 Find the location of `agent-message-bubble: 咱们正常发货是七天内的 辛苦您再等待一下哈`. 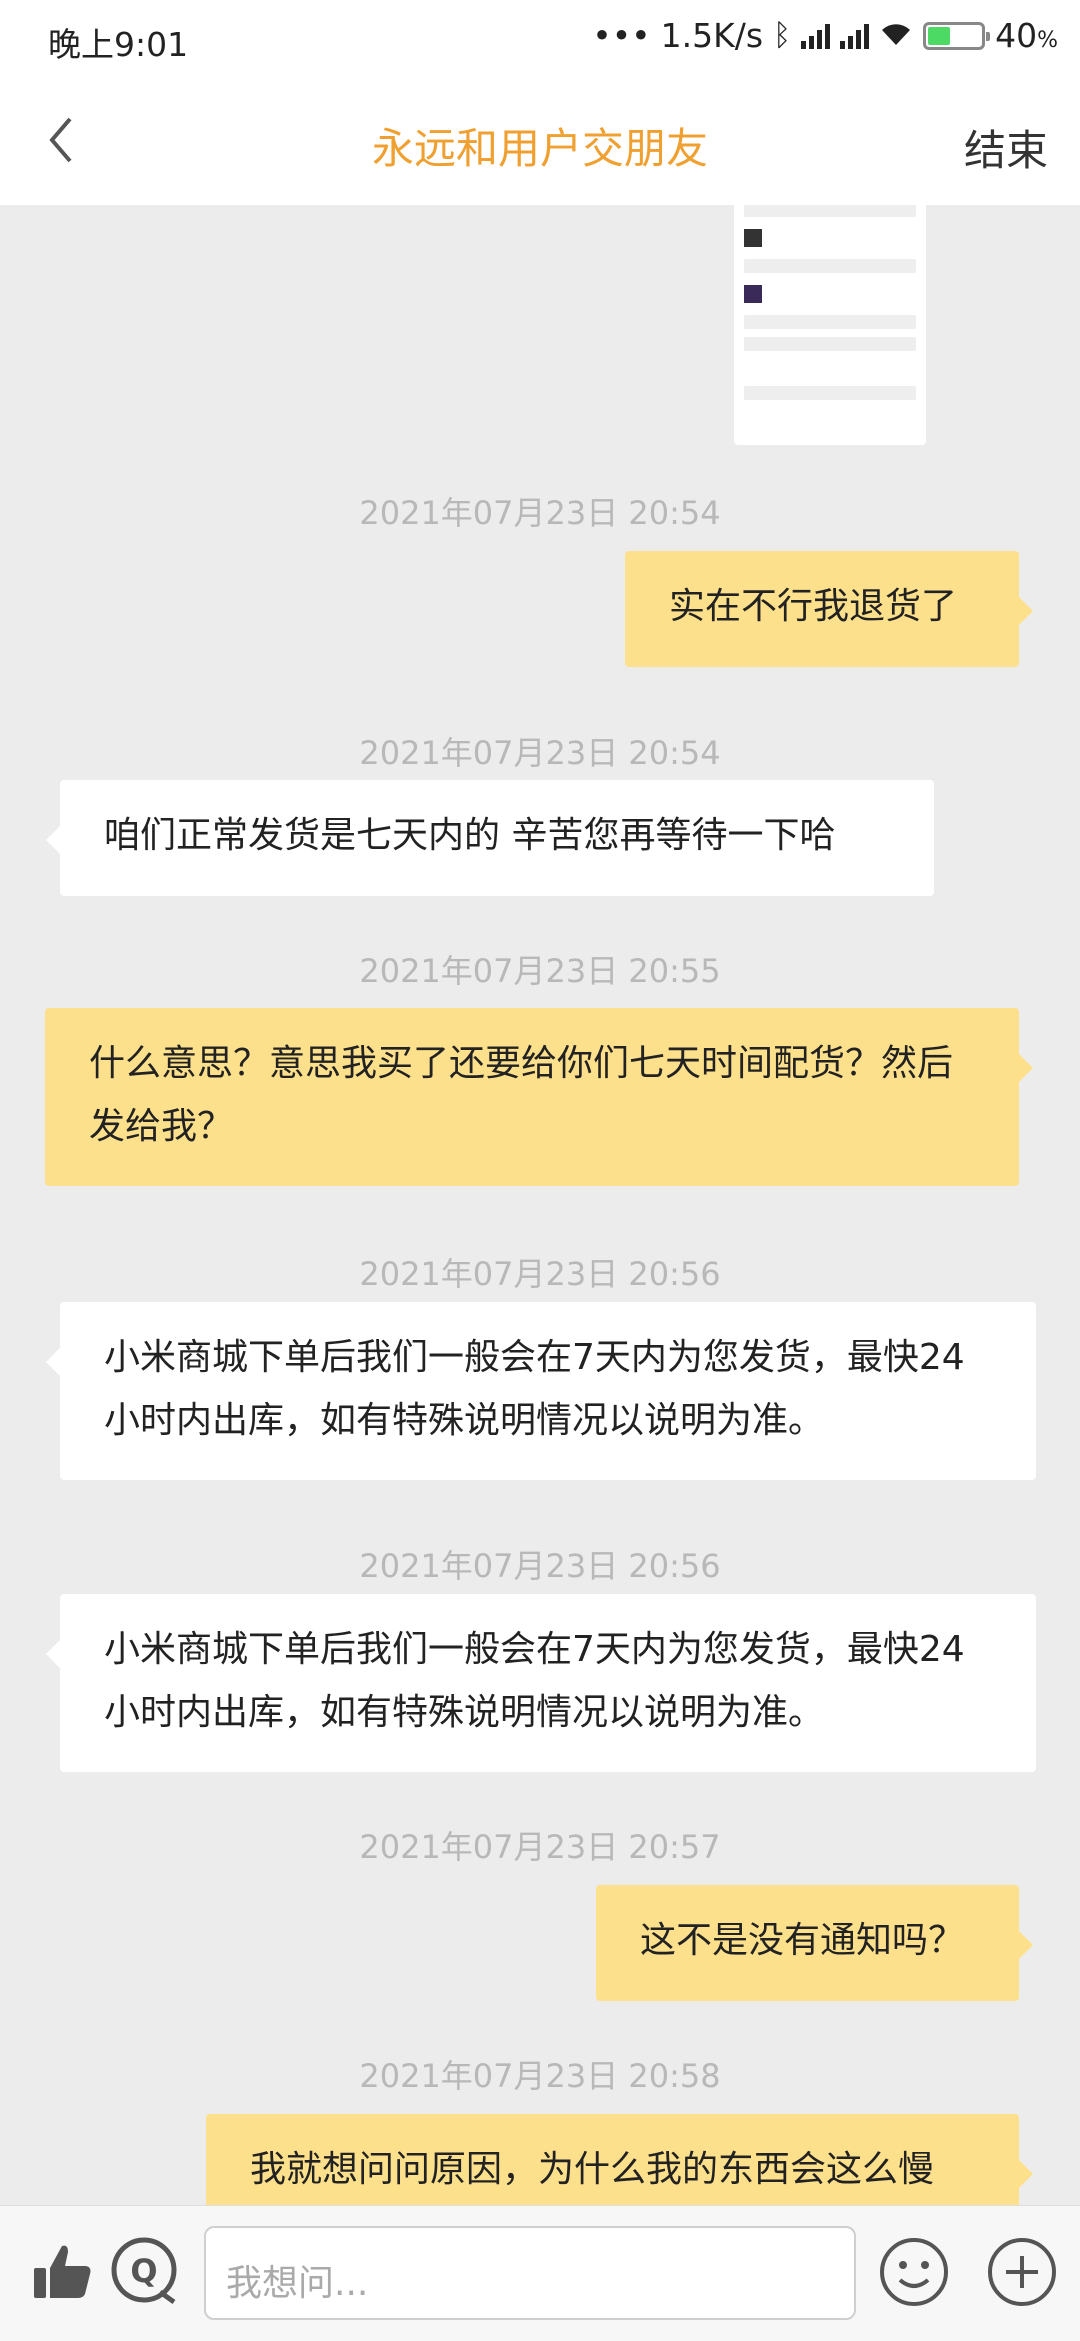

agent-message-bubble: 咱们正常发货是七天内的 辛苦您再等待一下哈 is located at coordinates (490, 838).